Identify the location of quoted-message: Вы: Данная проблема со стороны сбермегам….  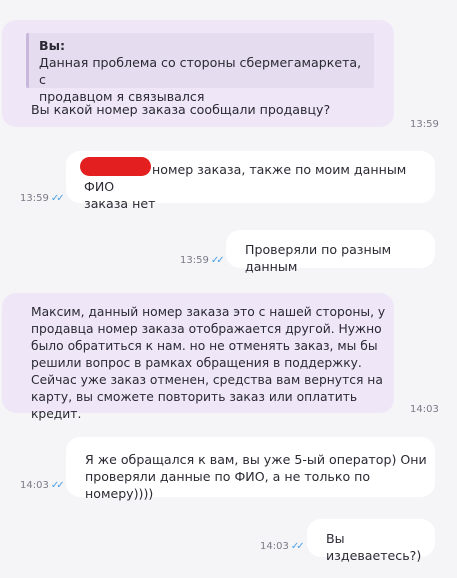
(200, 68).